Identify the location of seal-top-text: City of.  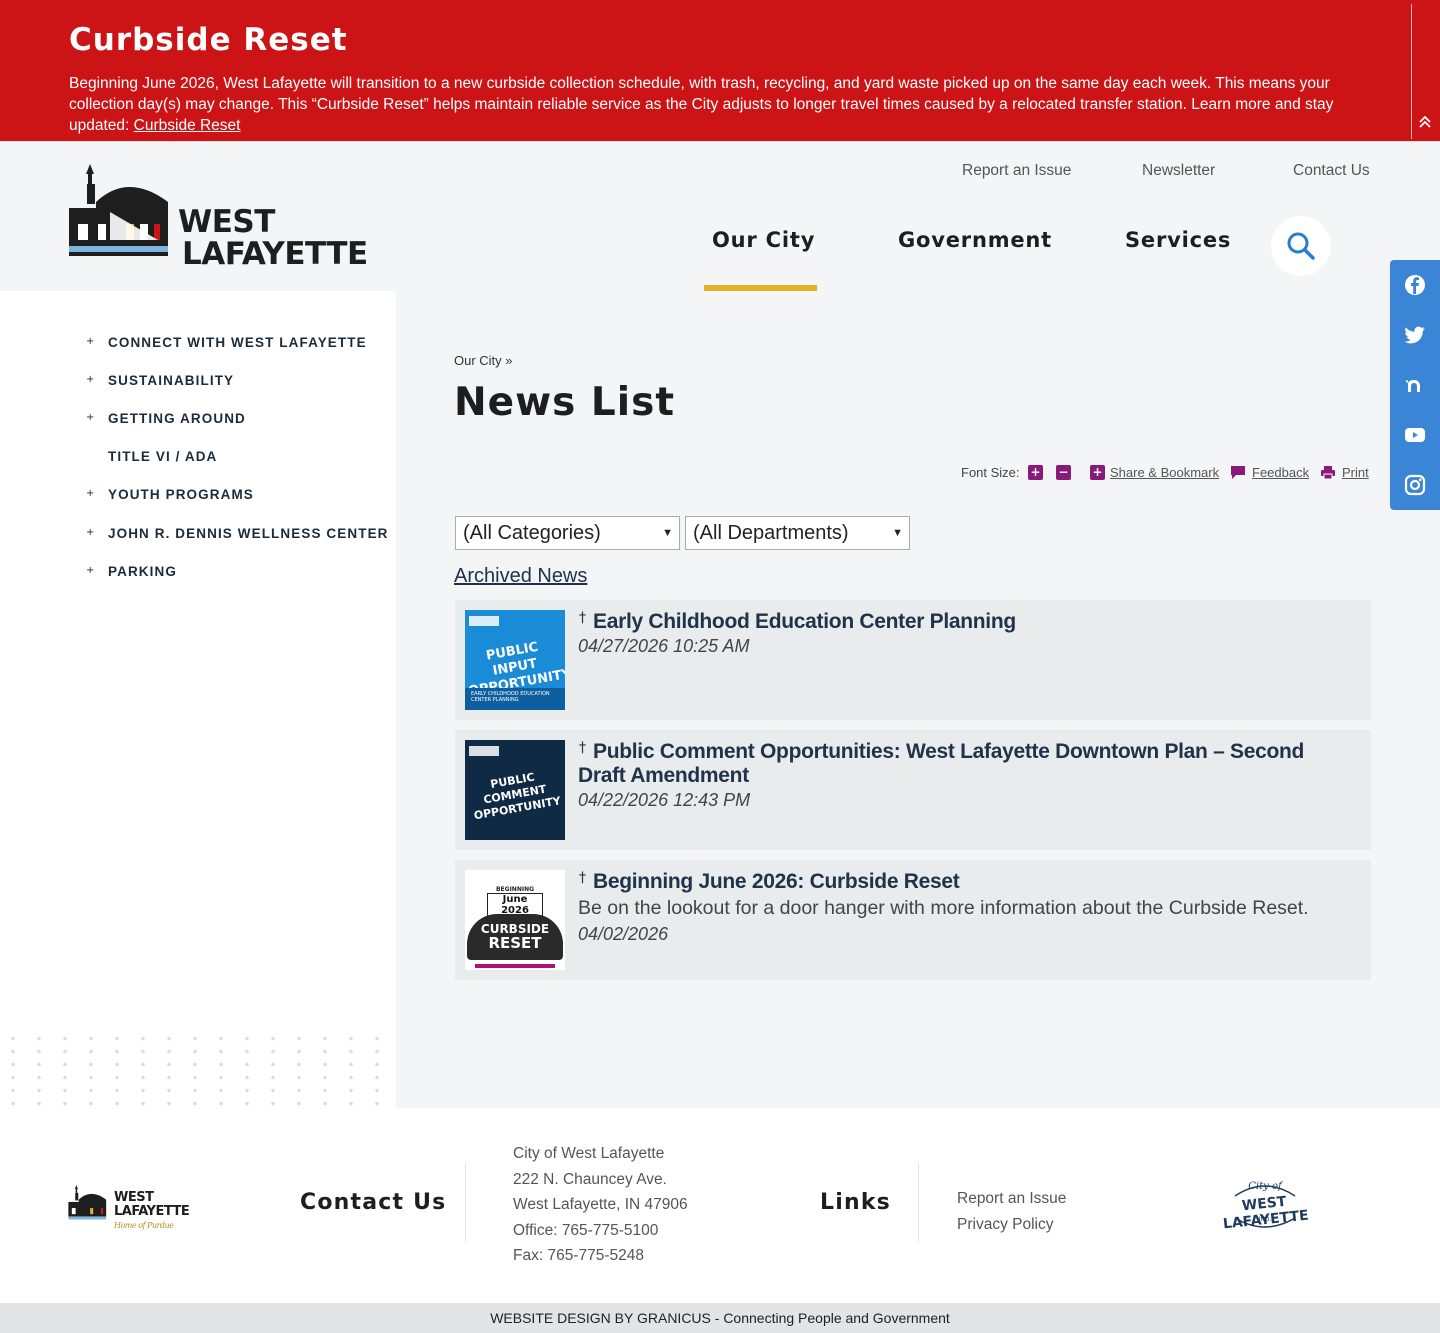
(1265, 1186).